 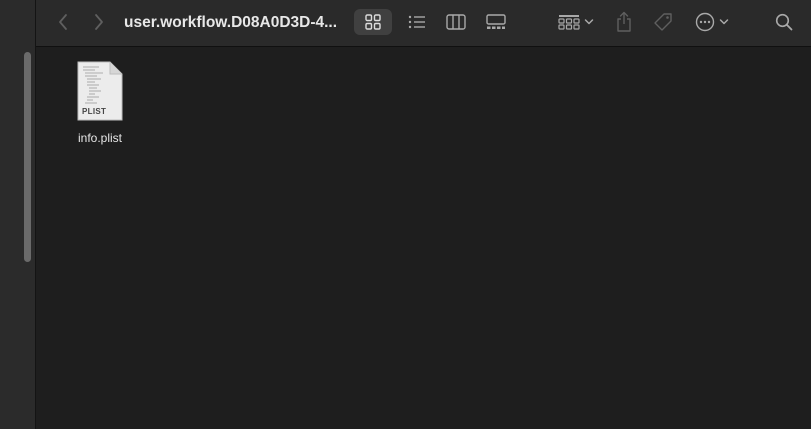 What do you see at coordinates (569, 22) in the screenshot?
I see `group-grid-icon` at bounding box center [569, 22].